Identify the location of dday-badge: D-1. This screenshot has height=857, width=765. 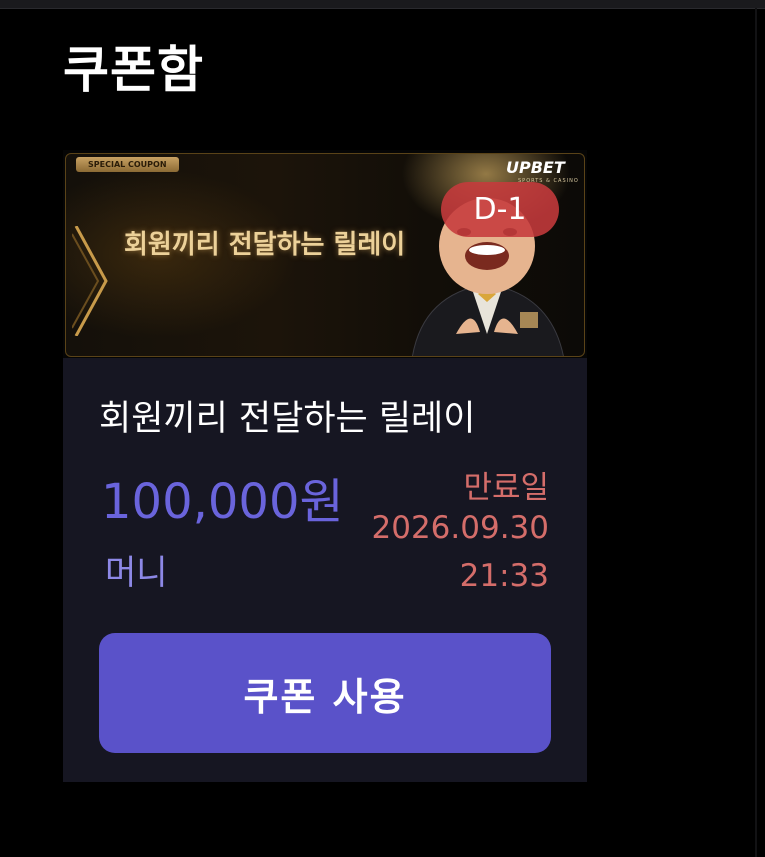
(500, 209).